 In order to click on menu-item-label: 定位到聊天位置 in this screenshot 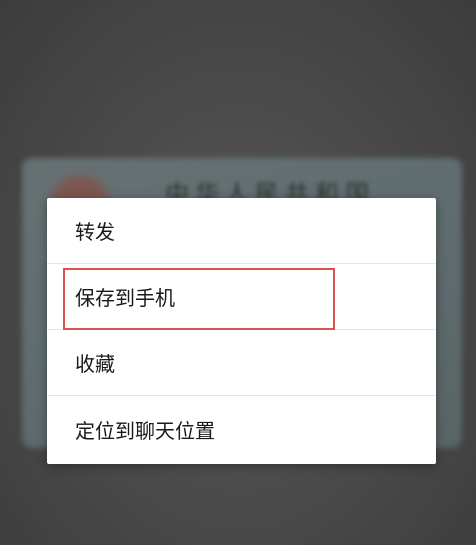, I will do `click(145, 430)`.